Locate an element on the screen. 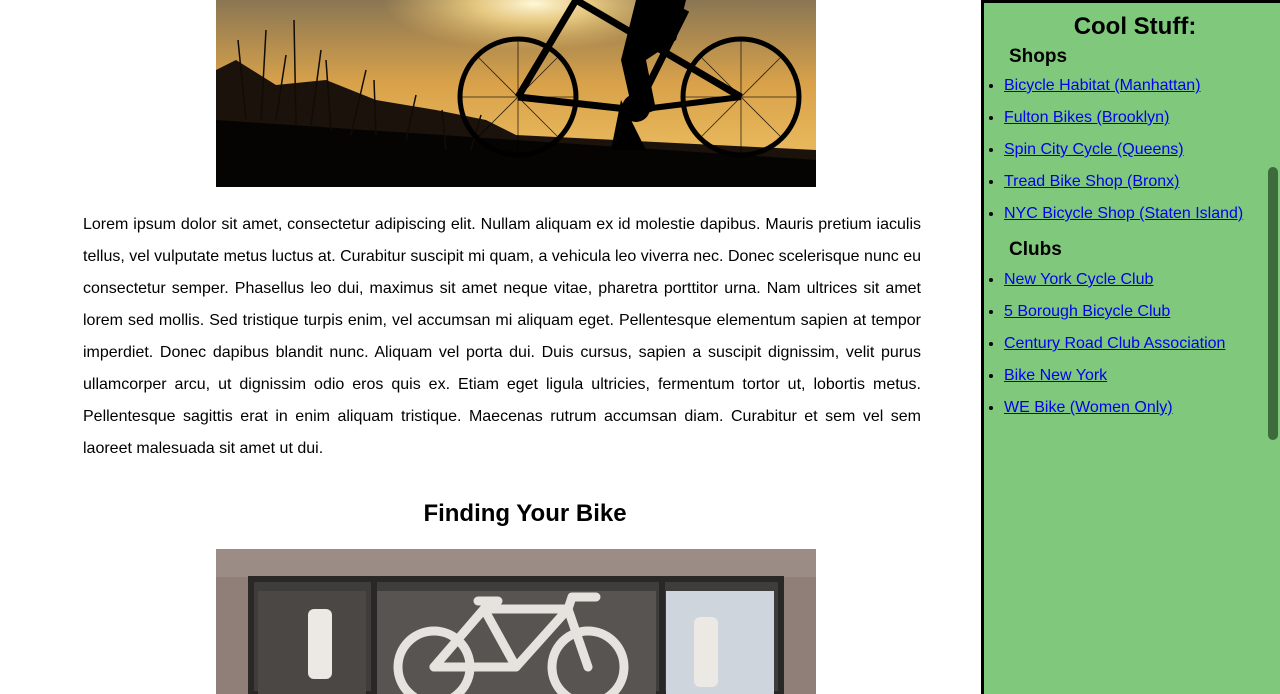 This screenshot has height=694, width=1280. club-link-5-borough-bicycle-club: 5 Borough Bicycle Club is located at coordinates (1087, 311).